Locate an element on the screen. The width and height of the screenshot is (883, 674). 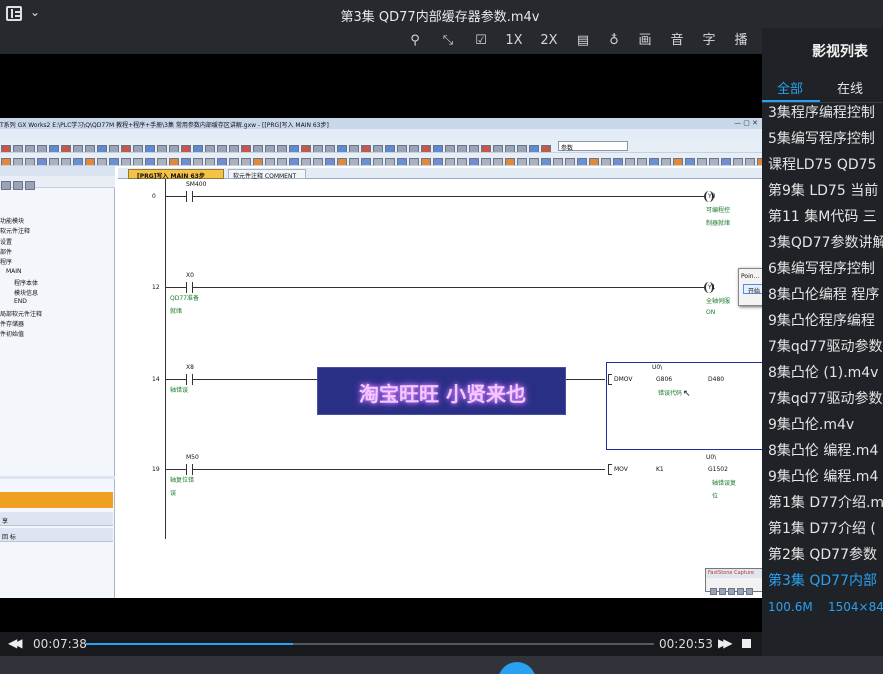
playlist-item: 8集凸伦编程 程序 is located at coordinates (825, 294).